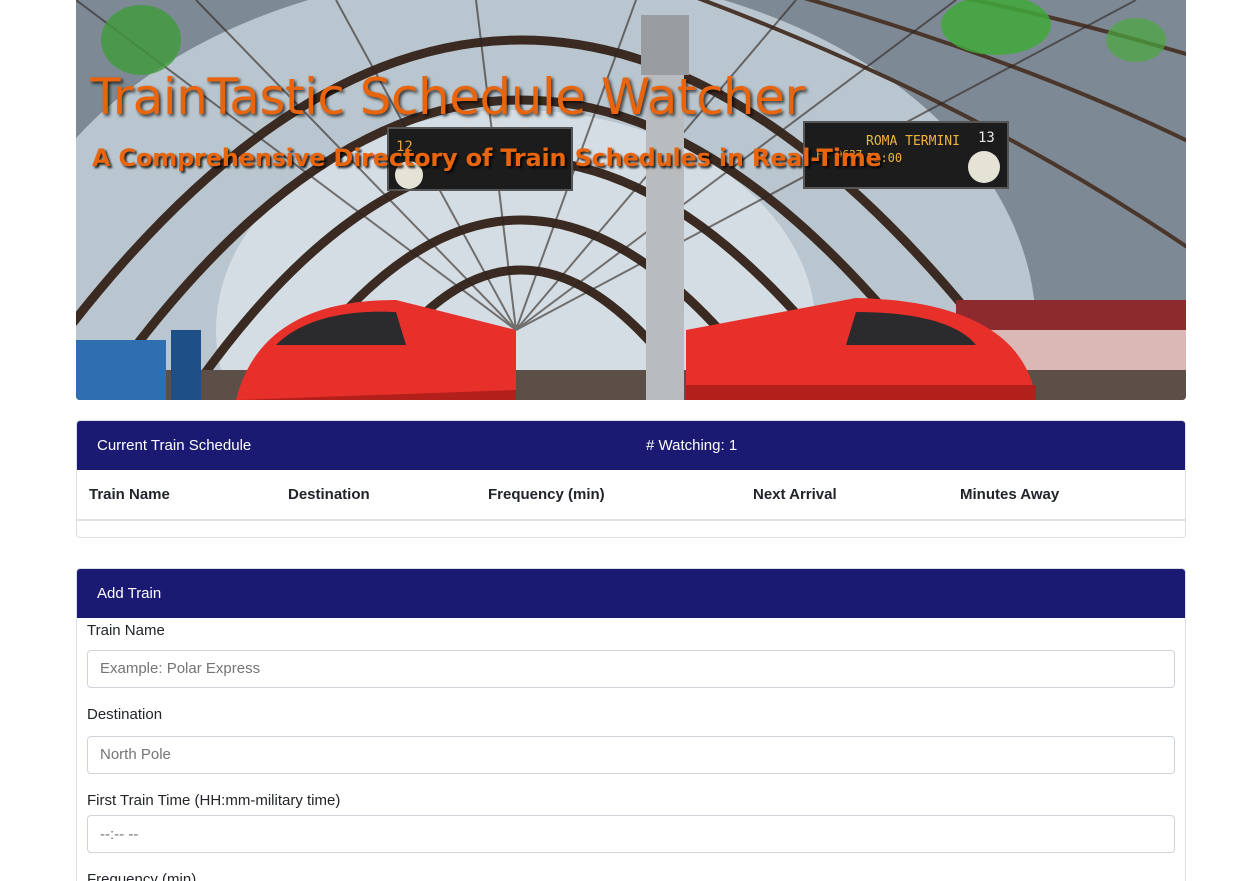 The height and width of the screenshot is (881, 1251). I want to click on train-name-input, so click(631, 669).